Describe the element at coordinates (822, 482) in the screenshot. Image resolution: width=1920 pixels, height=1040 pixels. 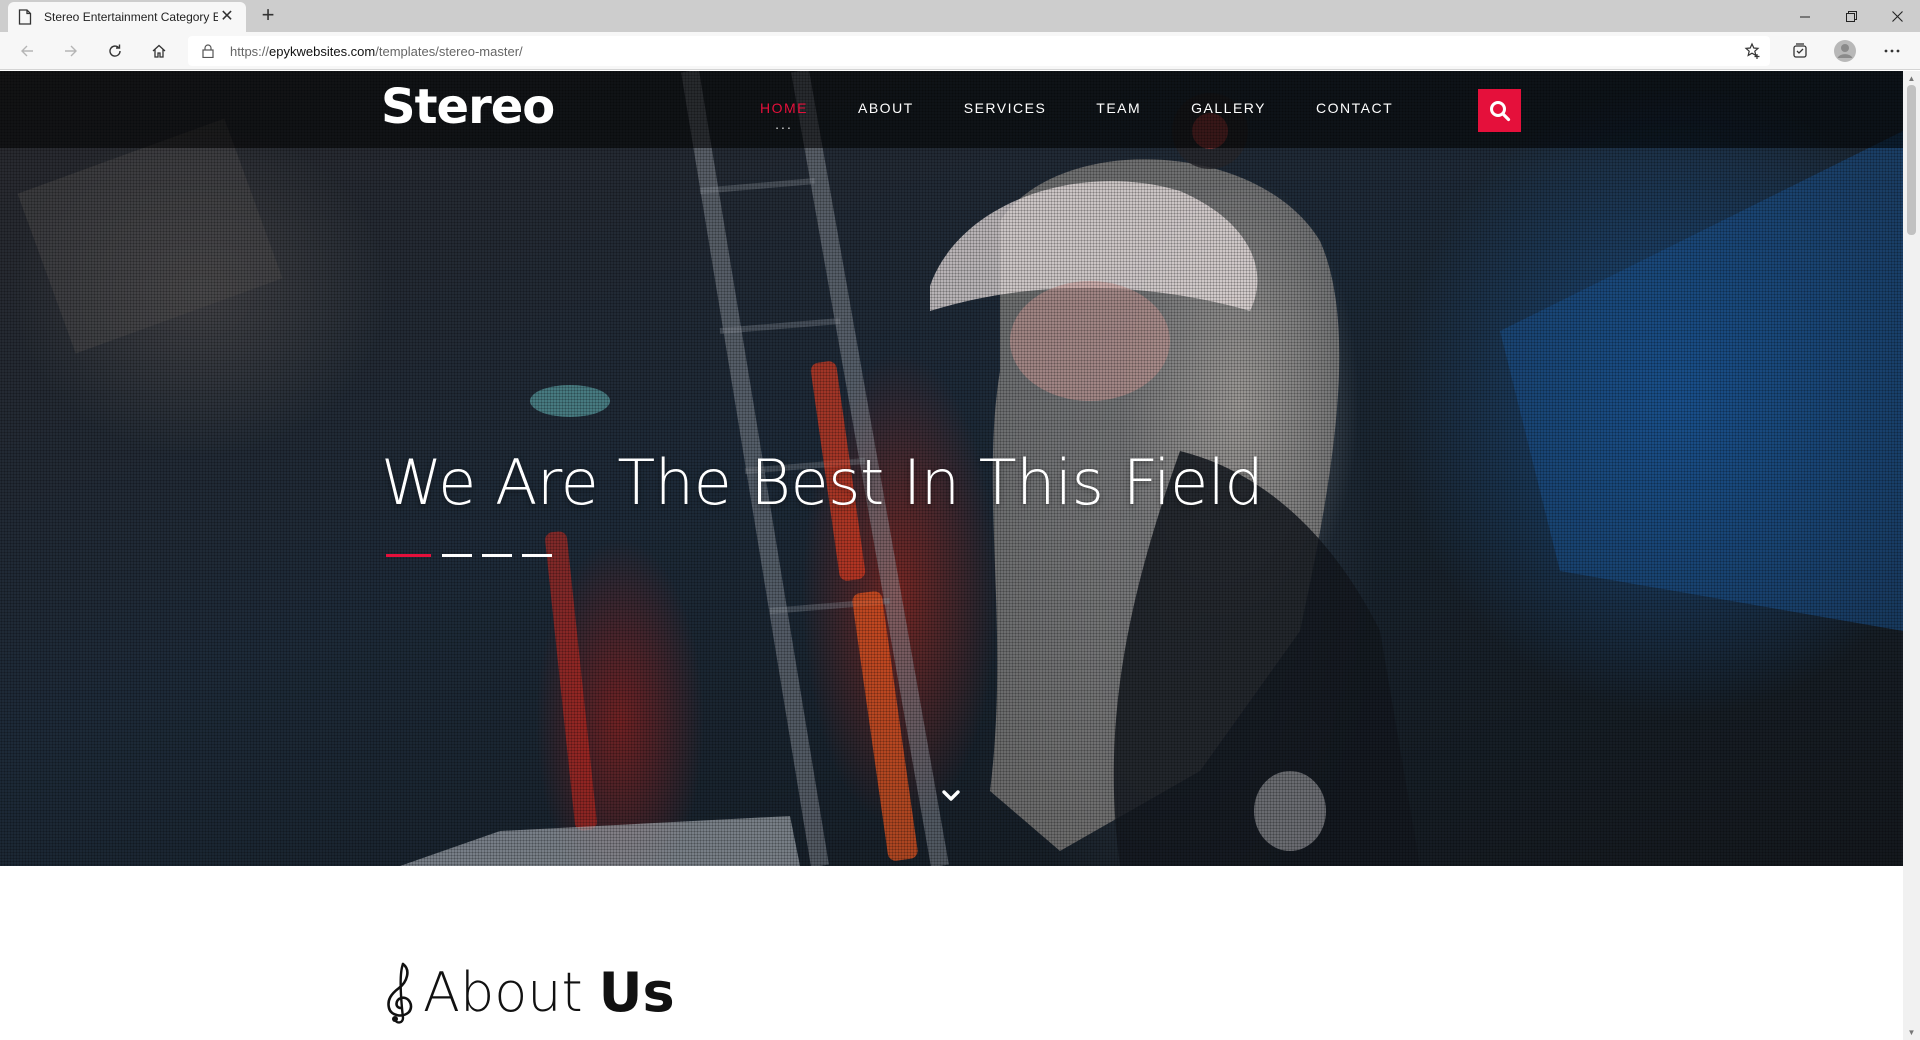
I see `hero-title: We Are The Best In This Field` at that location.